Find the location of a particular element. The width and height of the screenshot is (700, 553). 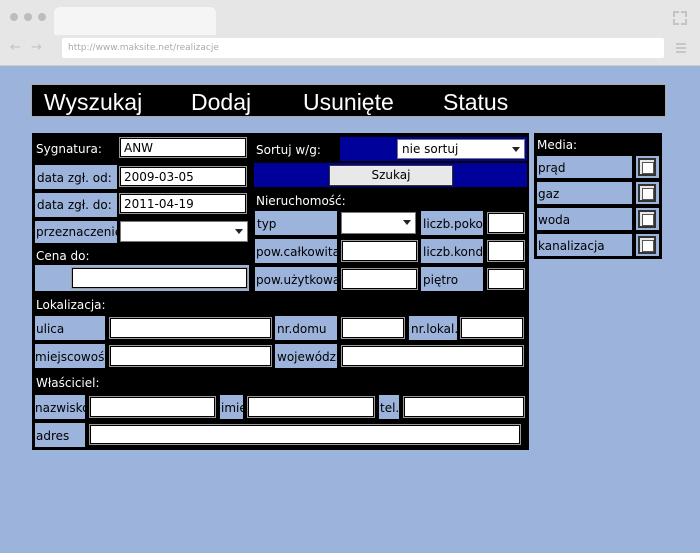

nav-wyszukaj: Wyszukaj is located at coordinates (93, 102).